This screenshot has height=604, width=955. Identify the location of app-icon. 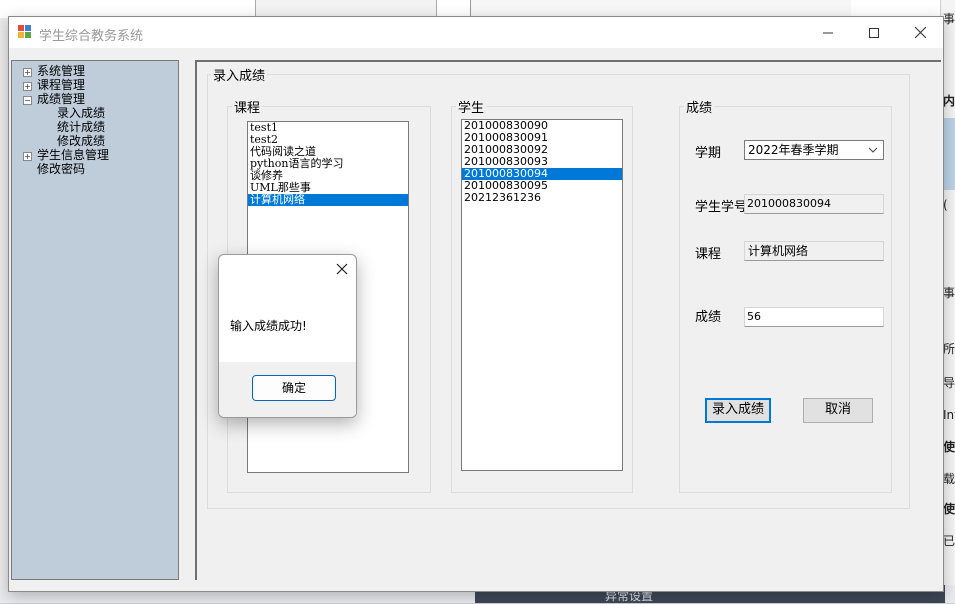
(25, 32).